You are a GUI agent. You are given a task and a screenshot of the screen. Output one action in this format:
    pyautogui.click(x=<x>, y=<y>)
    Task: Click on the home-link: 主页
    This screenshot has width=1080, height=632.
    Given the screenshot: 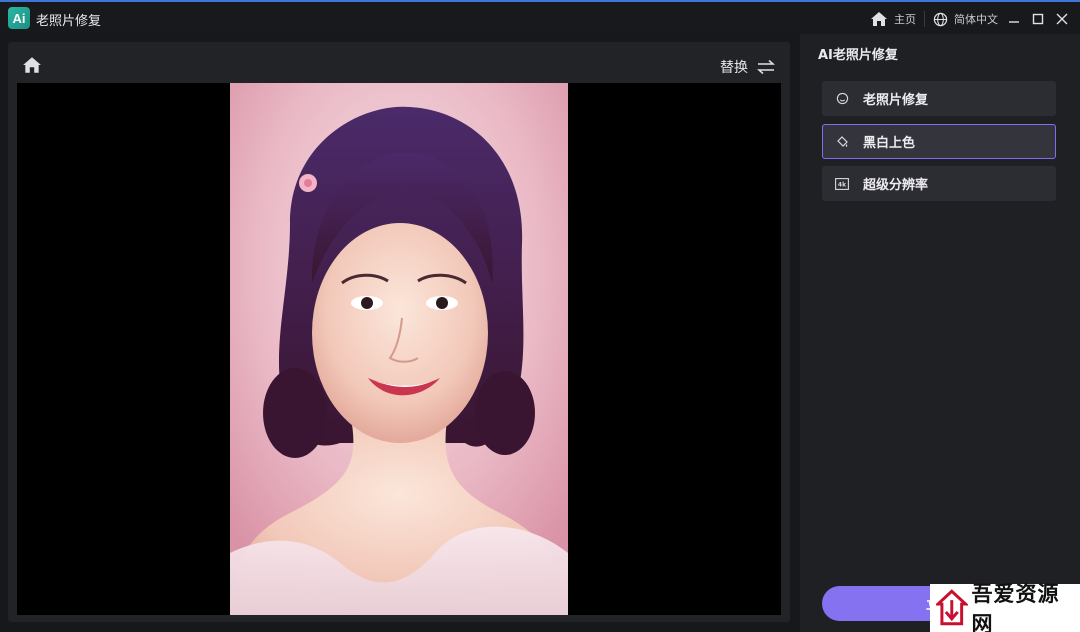 What is the action you would take?
    pyautogui.click(x=893, y=19)
    